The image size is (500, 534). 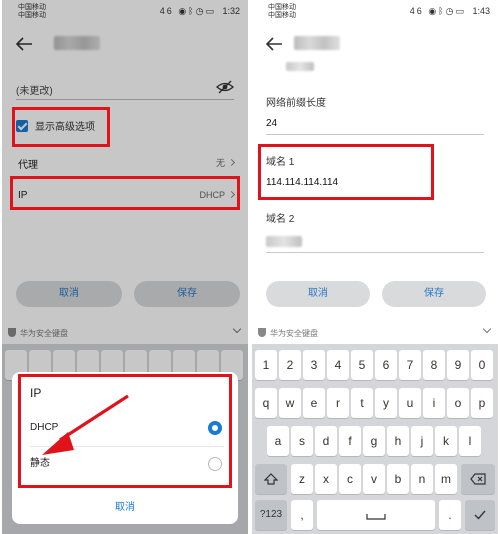 I want to click on key-5: 5, so click(x=362, y=365).